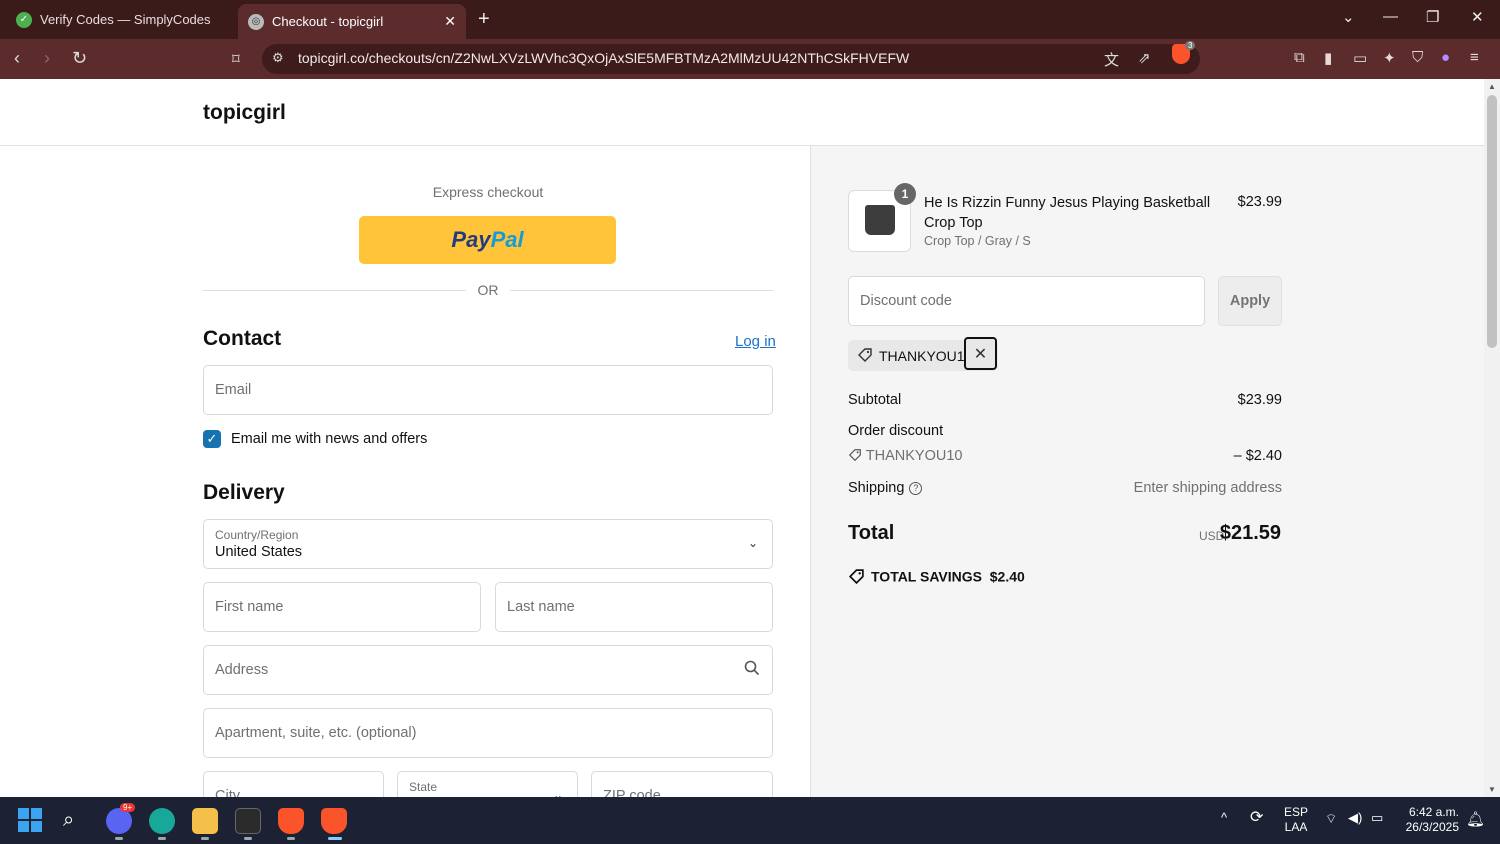  Describe the element at coordinates (1474, 57) in the screenshot. I see `menu-icon: ≡` at that location.